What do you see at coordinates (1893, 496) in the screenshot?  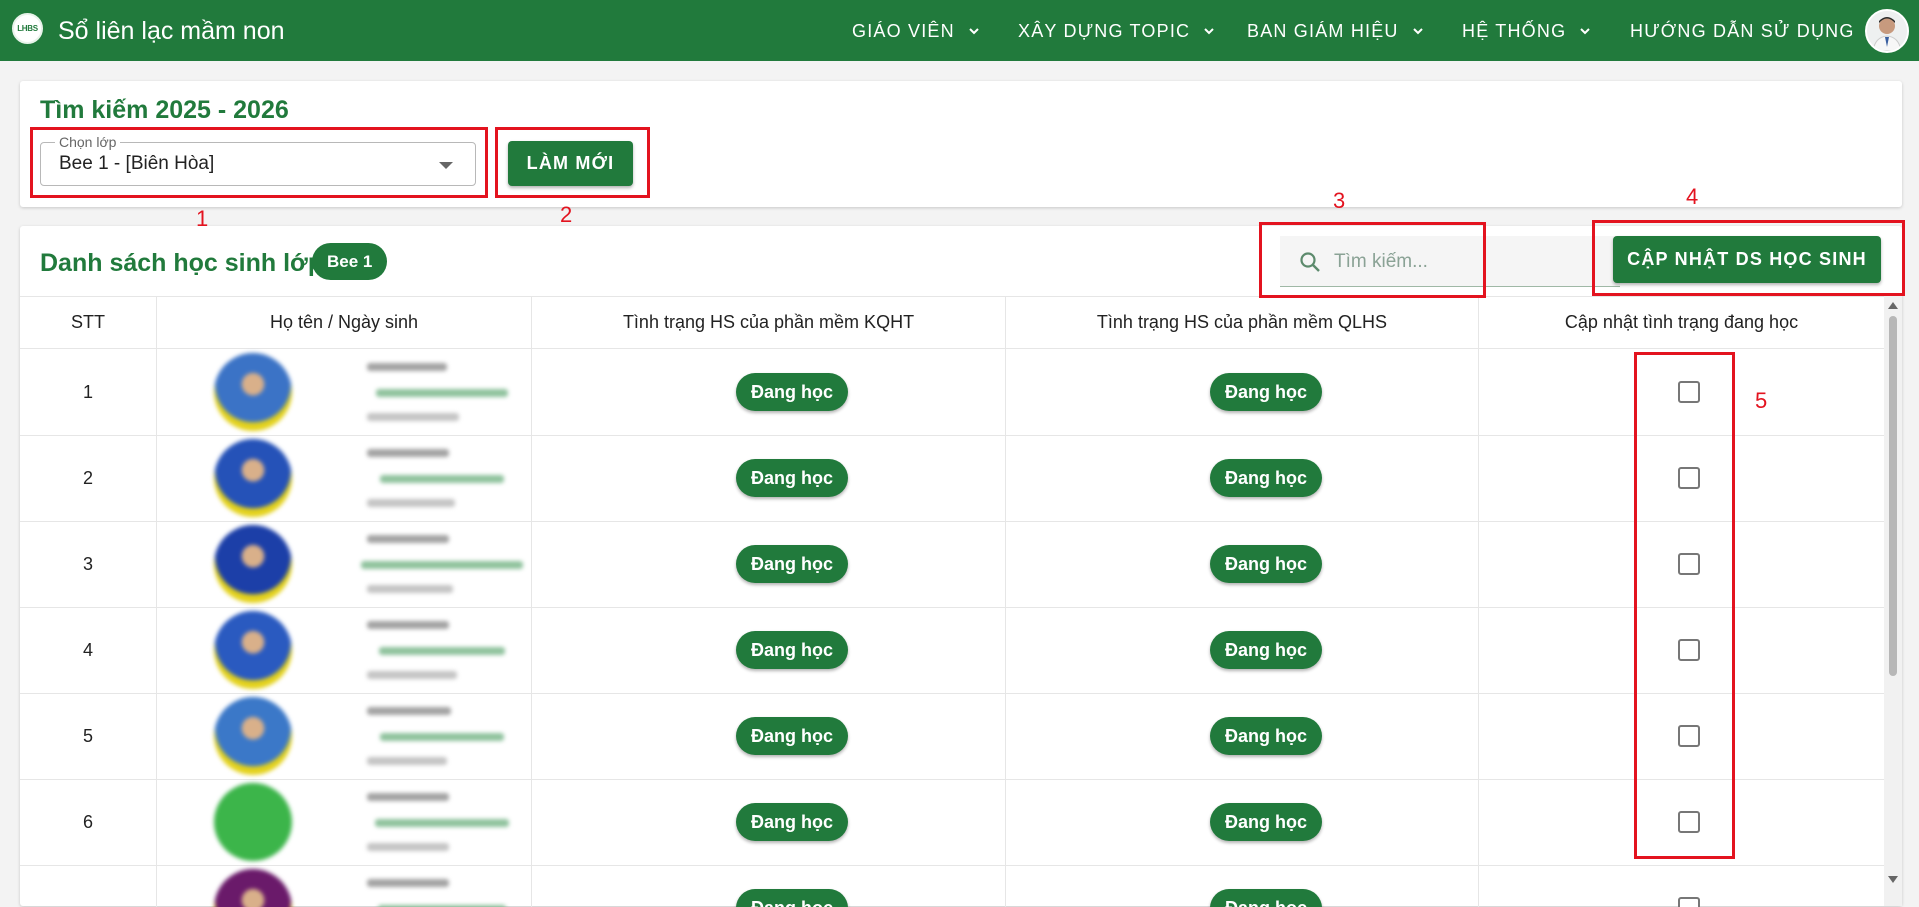 I see `scrollbar-thumb` at bounding box center [1893, 496].